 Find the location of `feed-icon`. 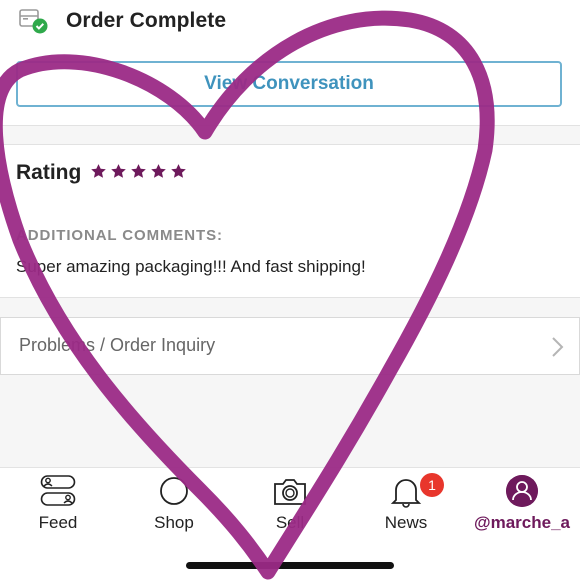

feed-icon is located at coordinates (58, 490).